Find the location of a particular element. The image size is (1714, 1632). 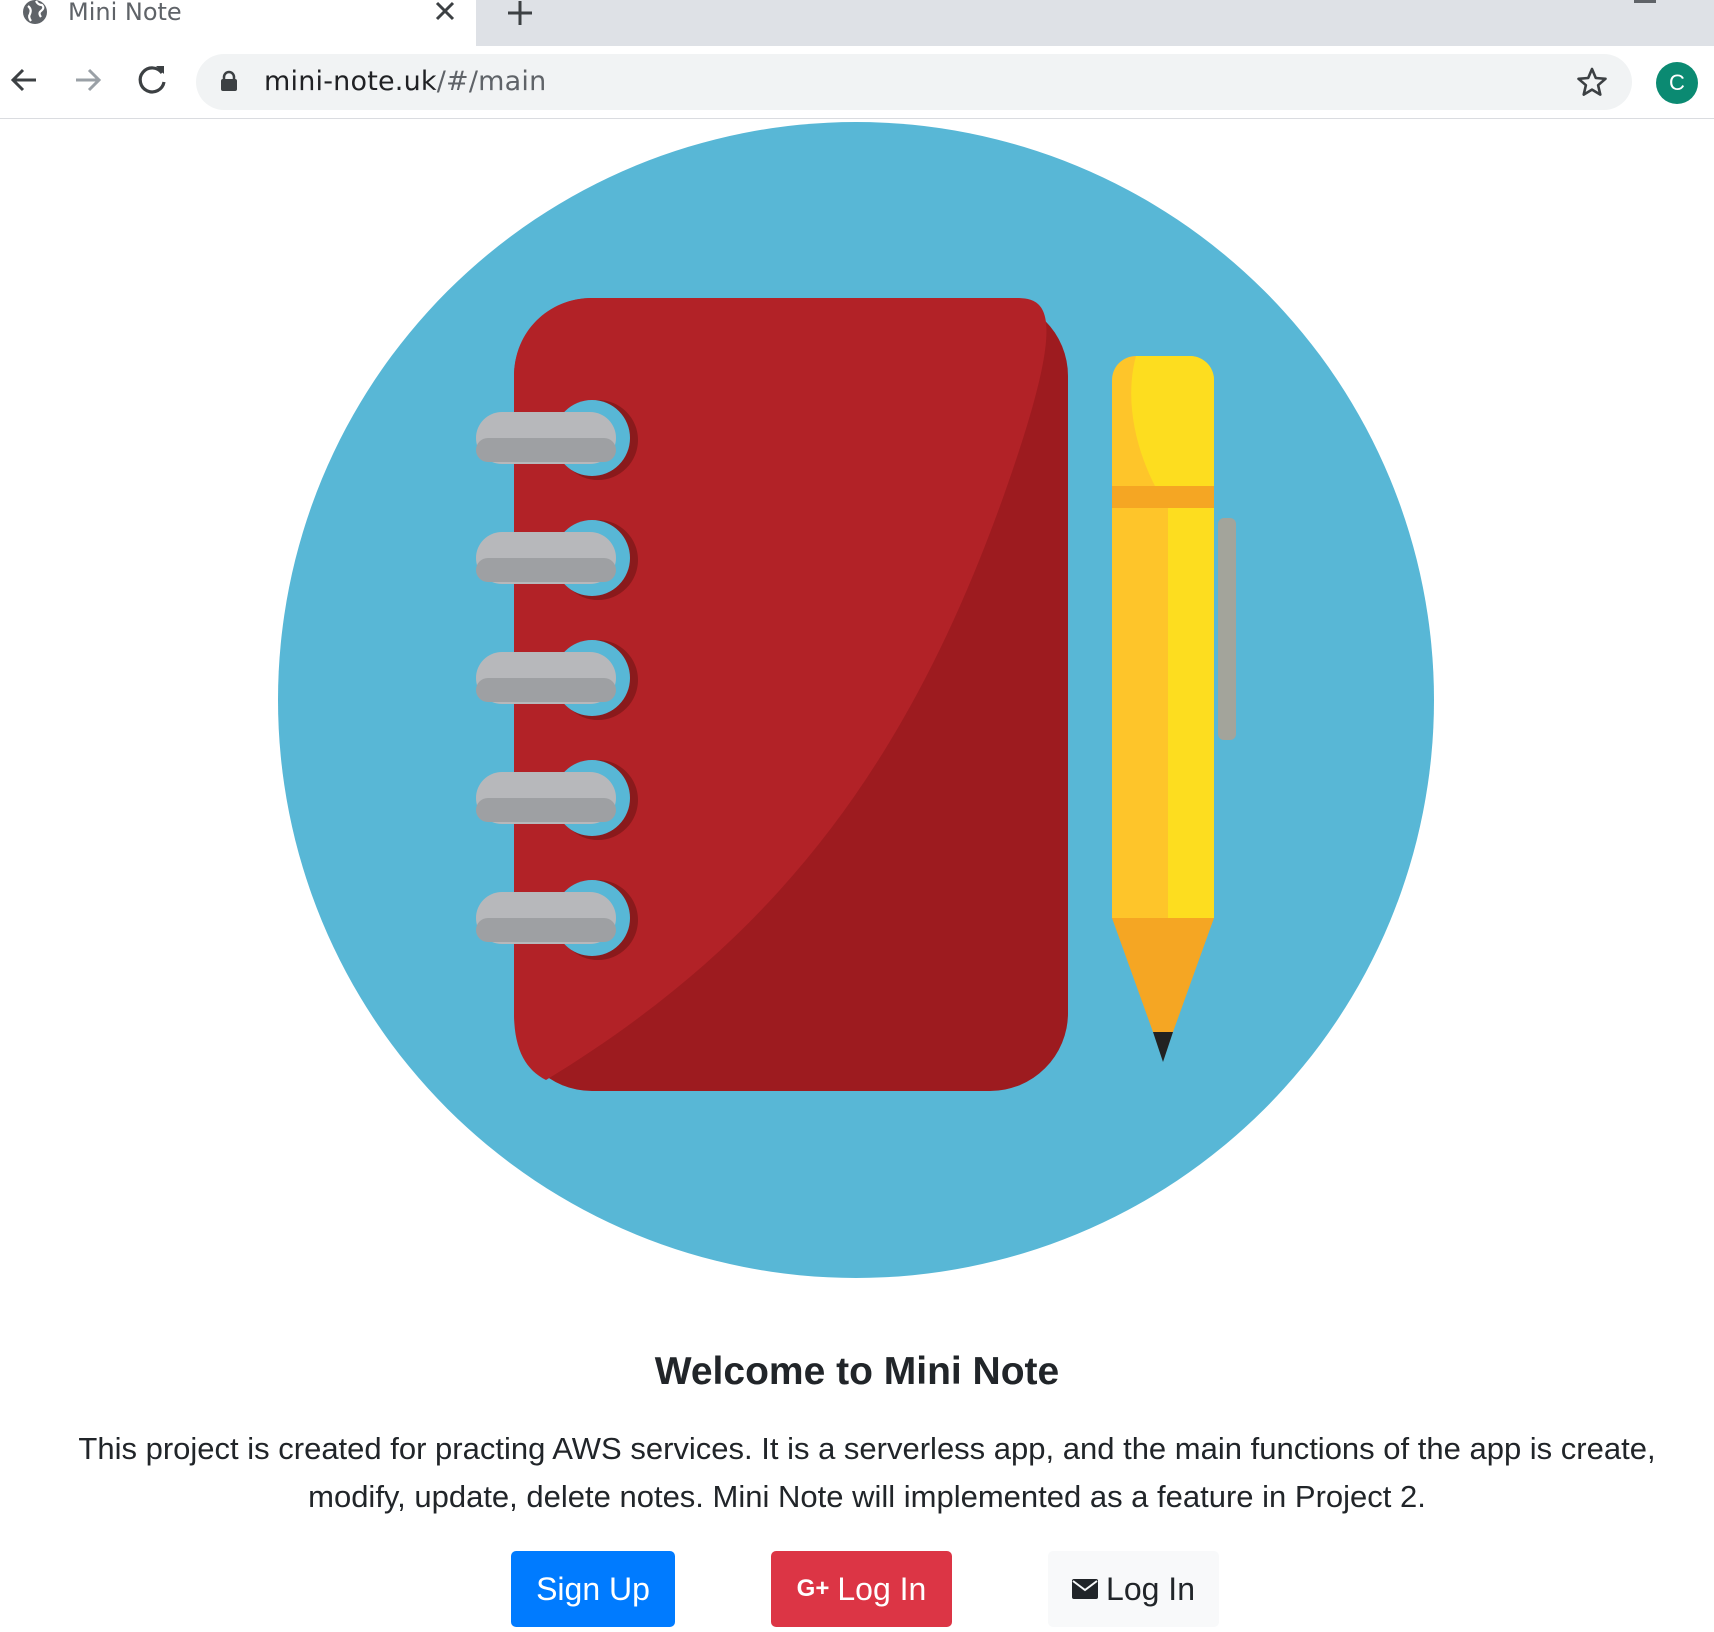

email-login-button: Log In is located at coordinates (1133, 1589).